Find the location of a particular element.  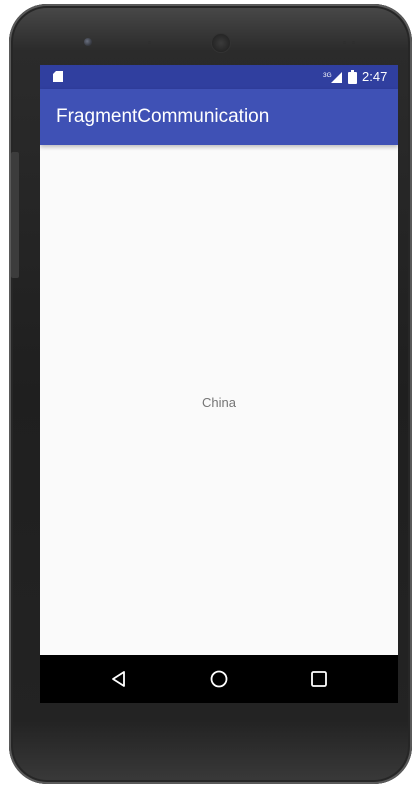

country-text: China is located at coordinates (219, 402).